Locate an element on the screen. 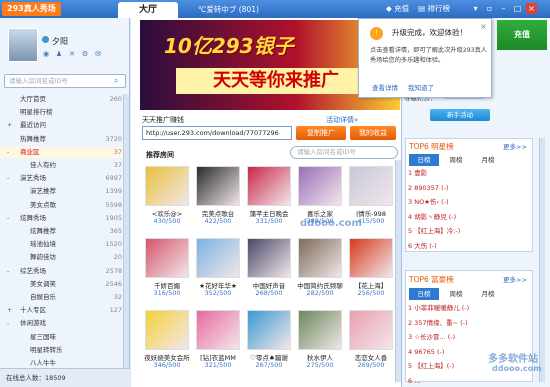 The image size is (550, 387). room-card: [钻]衣蓝MM 321/500 is located at coordinates (218, 341).